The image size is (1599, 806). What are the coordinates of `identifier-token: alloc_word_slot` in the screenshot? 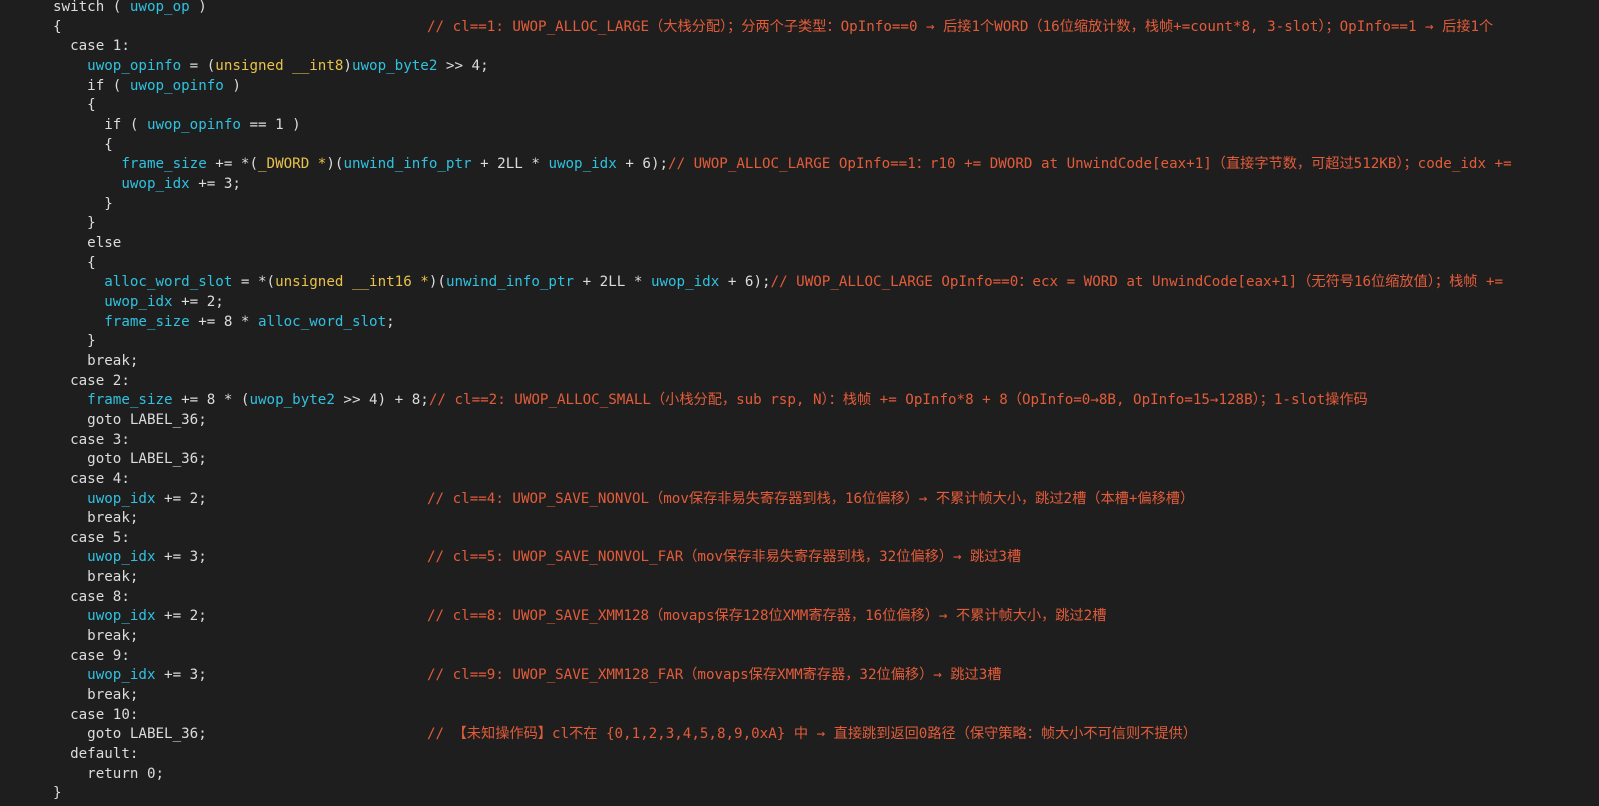 It's located at (143, 282).